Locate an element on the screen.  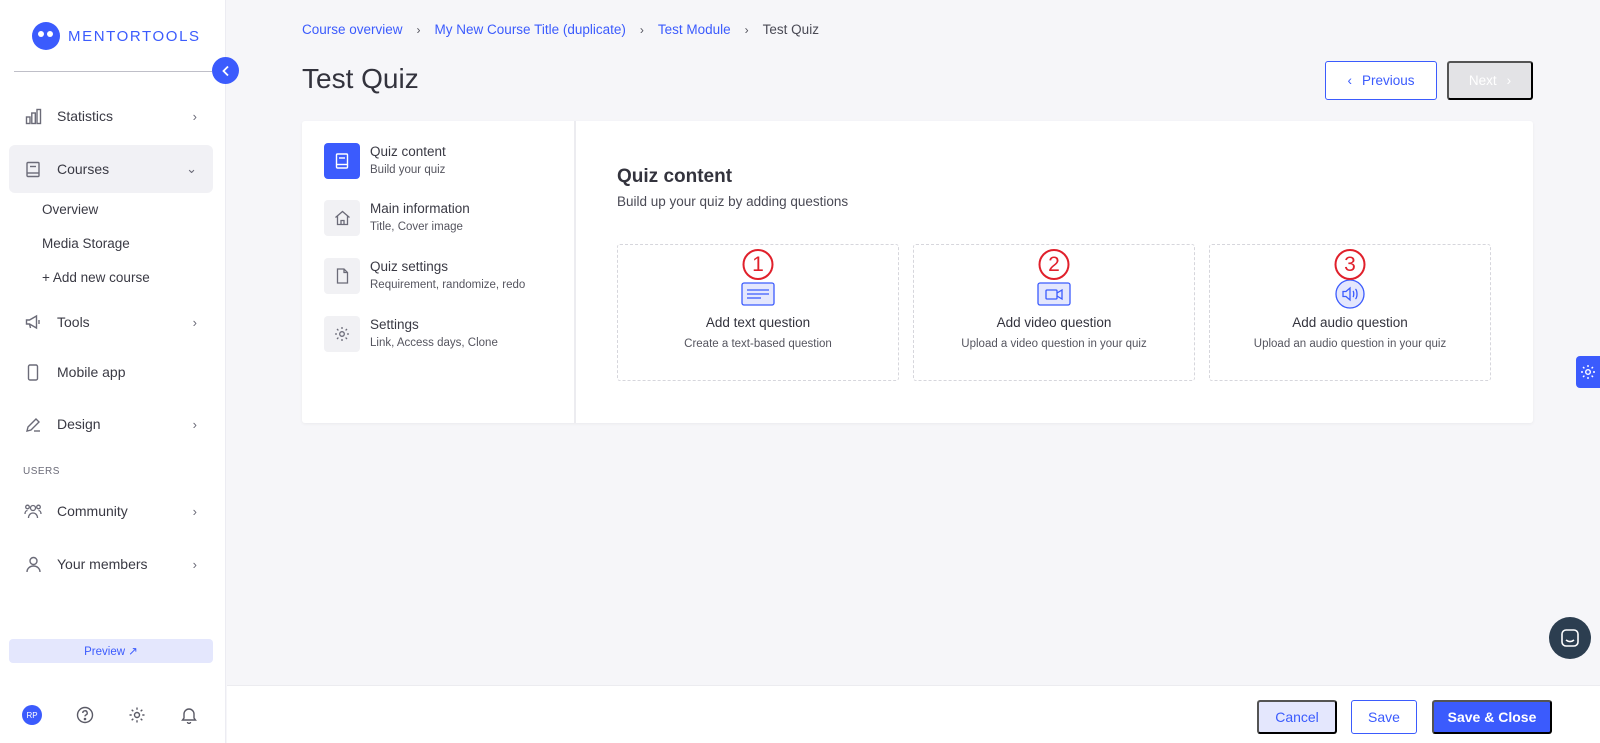
chat-icon is located at coordinates (1570, 638).